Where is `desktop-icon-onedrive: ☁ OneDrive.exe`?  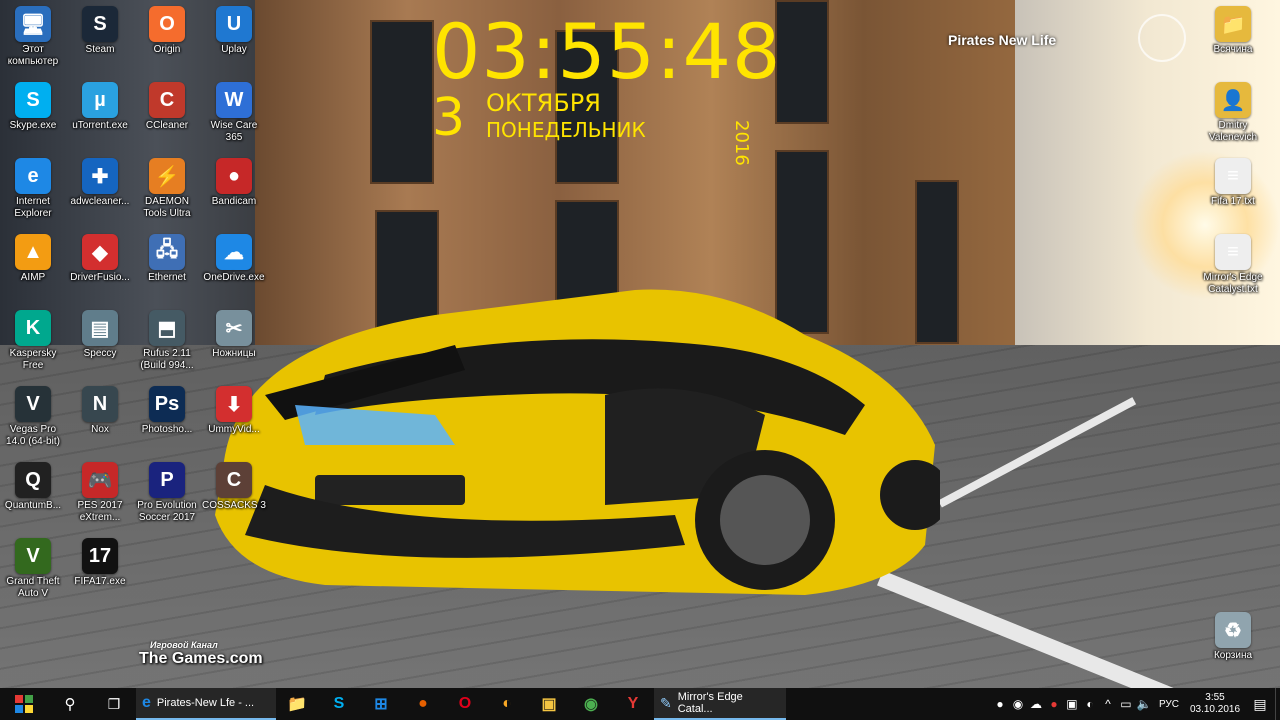 desktop-icon-onedrive: ☁ OneDrive.exe is located at coordinates (234, 256).